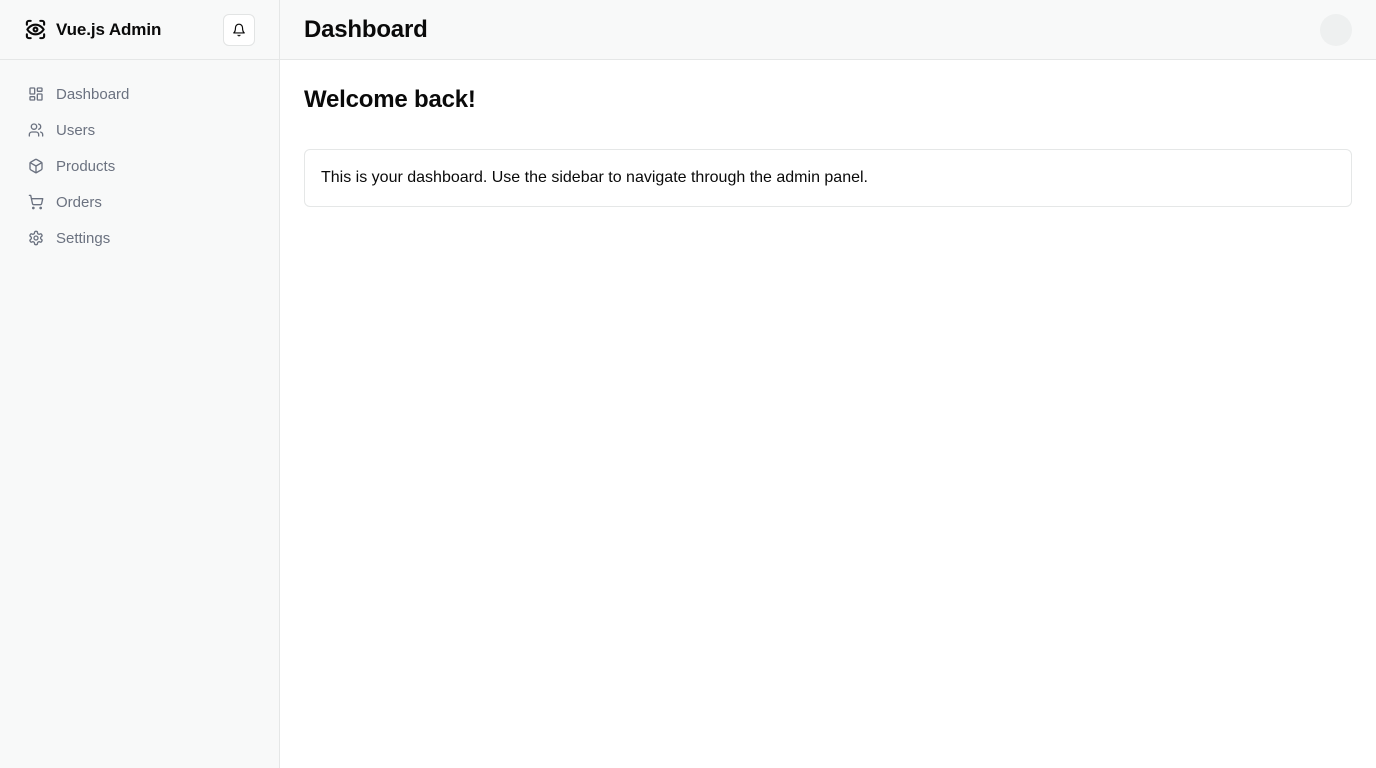 The image size is (1376, 768). I want to click on bell-icon, so click(239, 30).